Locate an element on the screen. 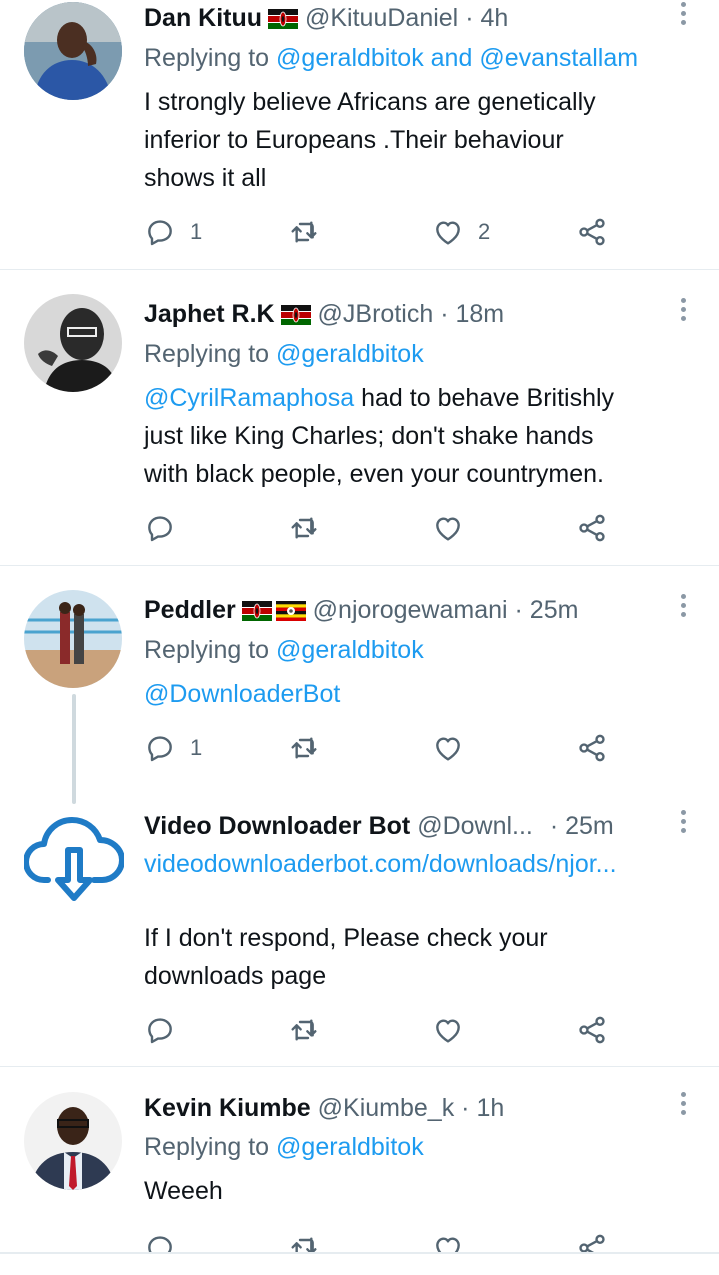 The height and width of the screenshot is (1275, 719). thread-connector is located at coordinates (74, 749).